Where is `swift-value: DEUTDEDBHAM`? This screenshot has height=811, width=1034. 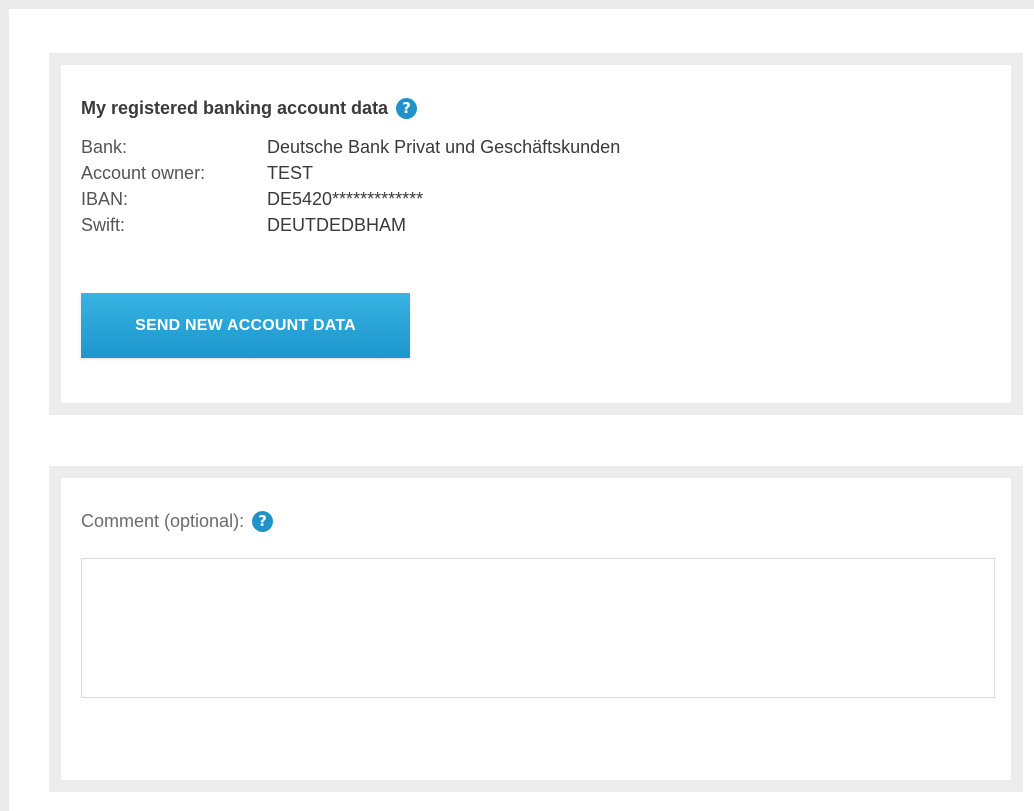 swift-value: DEUTDEDBHAM is located at coordinates (337, 225).